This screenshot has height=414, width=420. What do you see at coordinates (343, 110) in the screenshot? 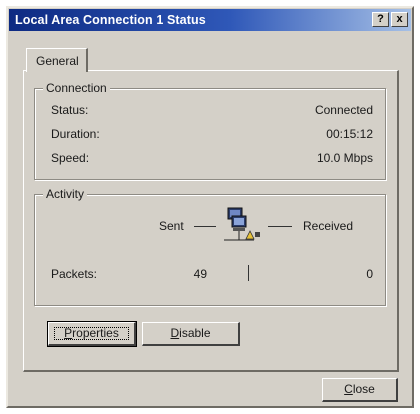
I see `status-value: Connected` at bounding box center [343, 110].